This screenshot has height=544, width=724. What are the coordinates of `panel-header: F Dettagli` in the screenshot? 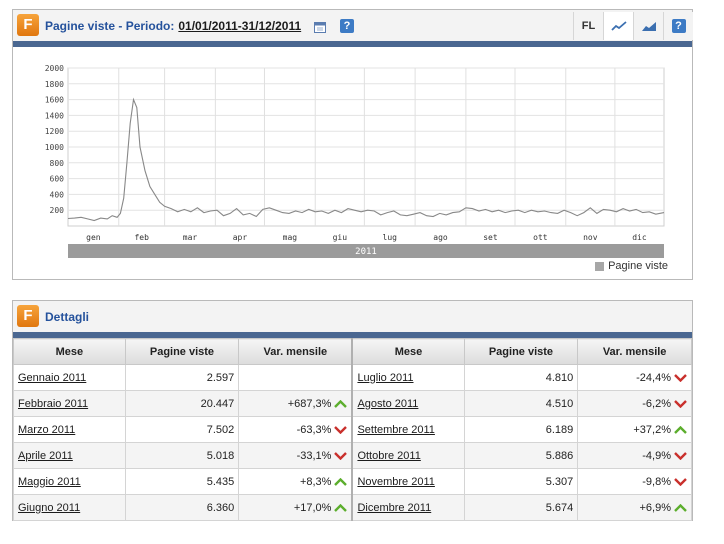 It's located at (352, 316).